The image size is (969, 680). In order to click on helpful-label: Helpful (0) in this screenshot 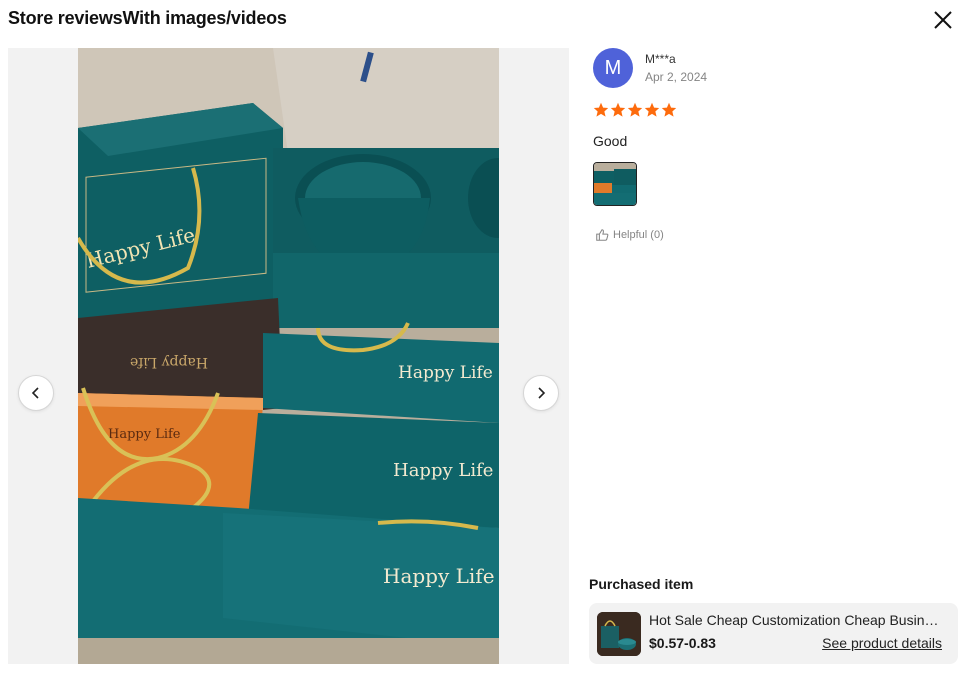, I will do `click(638, 235)`.